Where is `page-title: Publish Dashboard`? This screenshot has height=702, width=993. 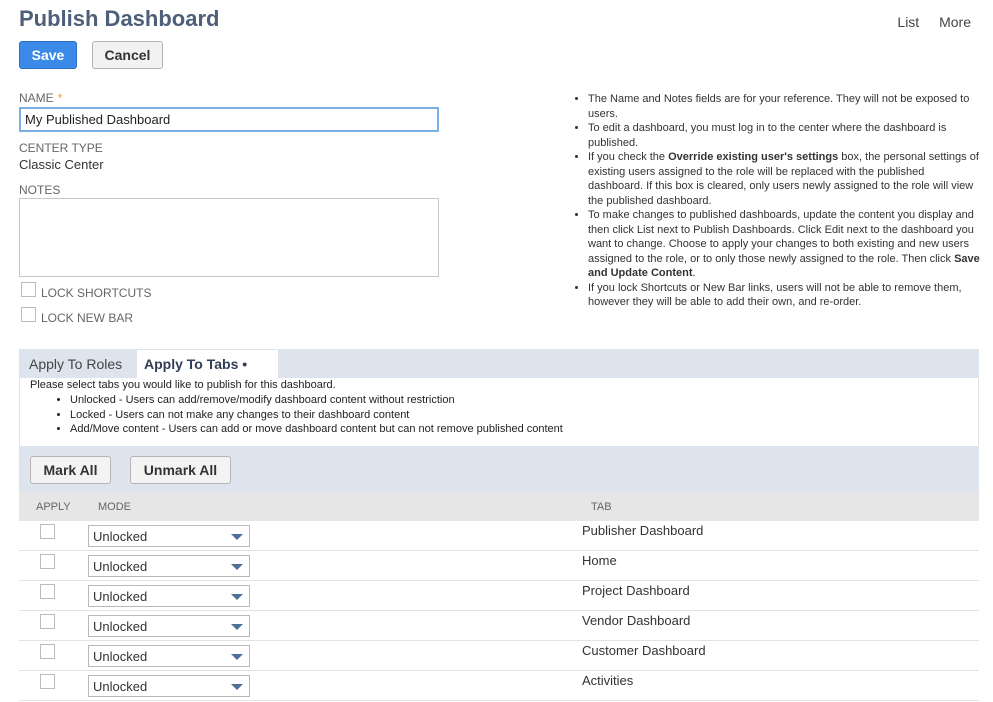
page-title: Publish Dashboard is located at coordinates (119, 18).